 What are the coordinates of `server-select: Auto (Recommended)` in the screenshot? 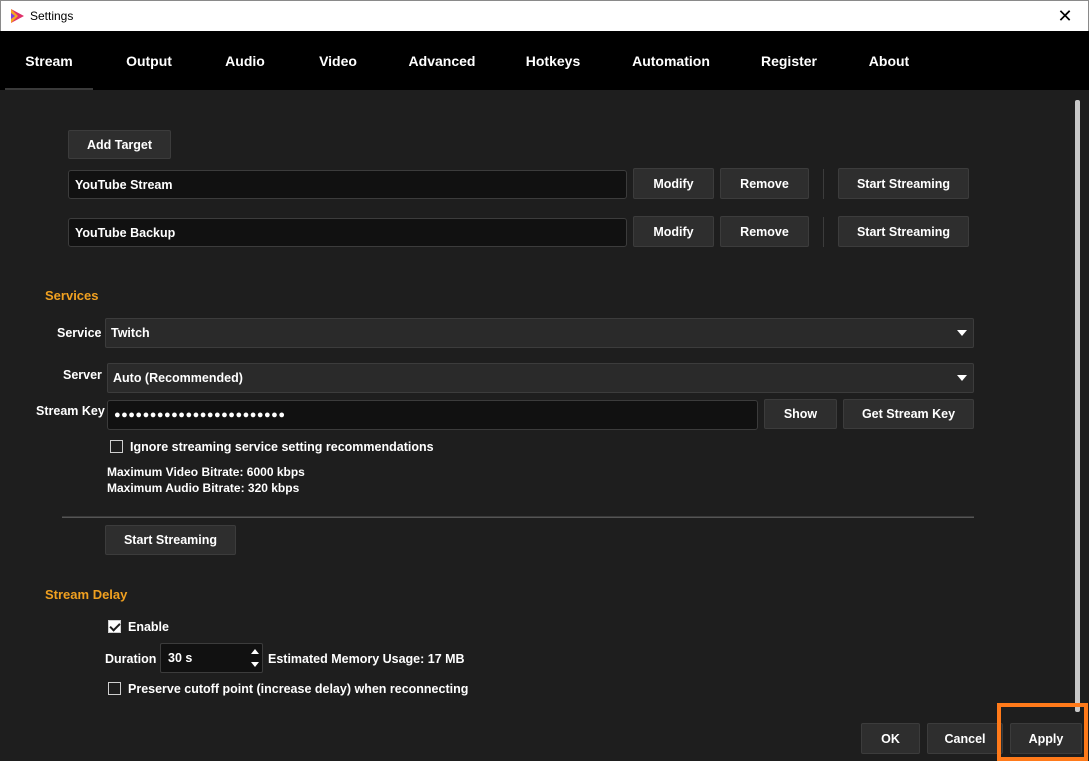 It's located at (540, 378).